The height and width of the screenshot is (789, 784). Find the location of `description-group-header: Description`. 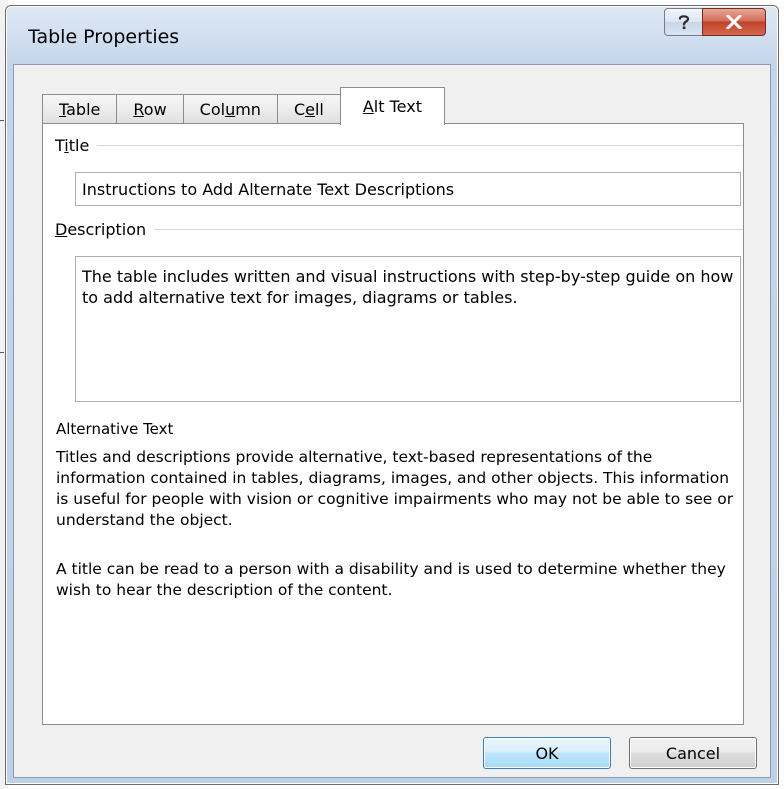

description-group-header: Description is located at coordinates (399, 229).